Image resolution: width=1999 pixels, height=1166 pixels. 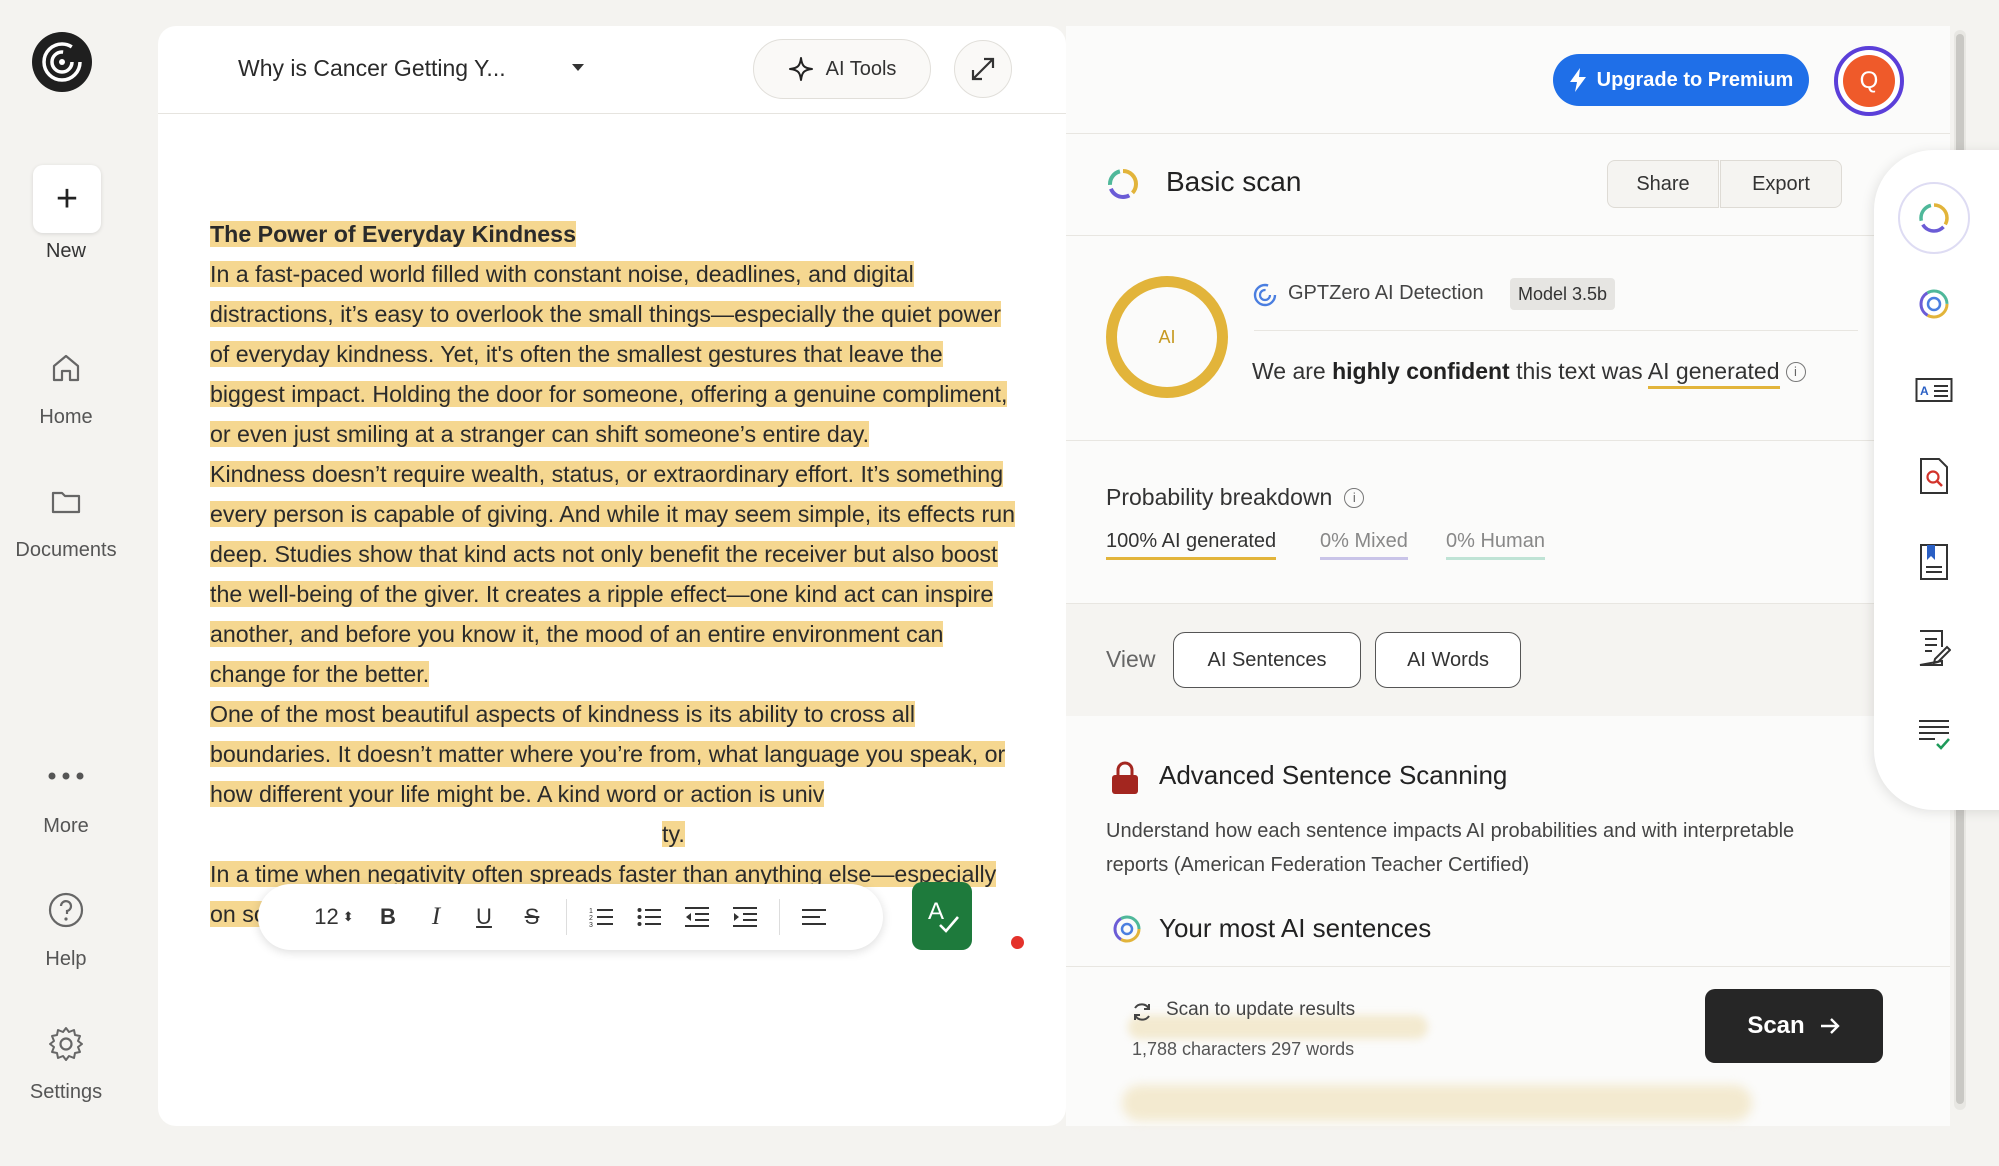 What do you see at coordinates (1142, 1014) in the screenshot?
I see `refresh-icon` at bounding box center [1142, 1014].